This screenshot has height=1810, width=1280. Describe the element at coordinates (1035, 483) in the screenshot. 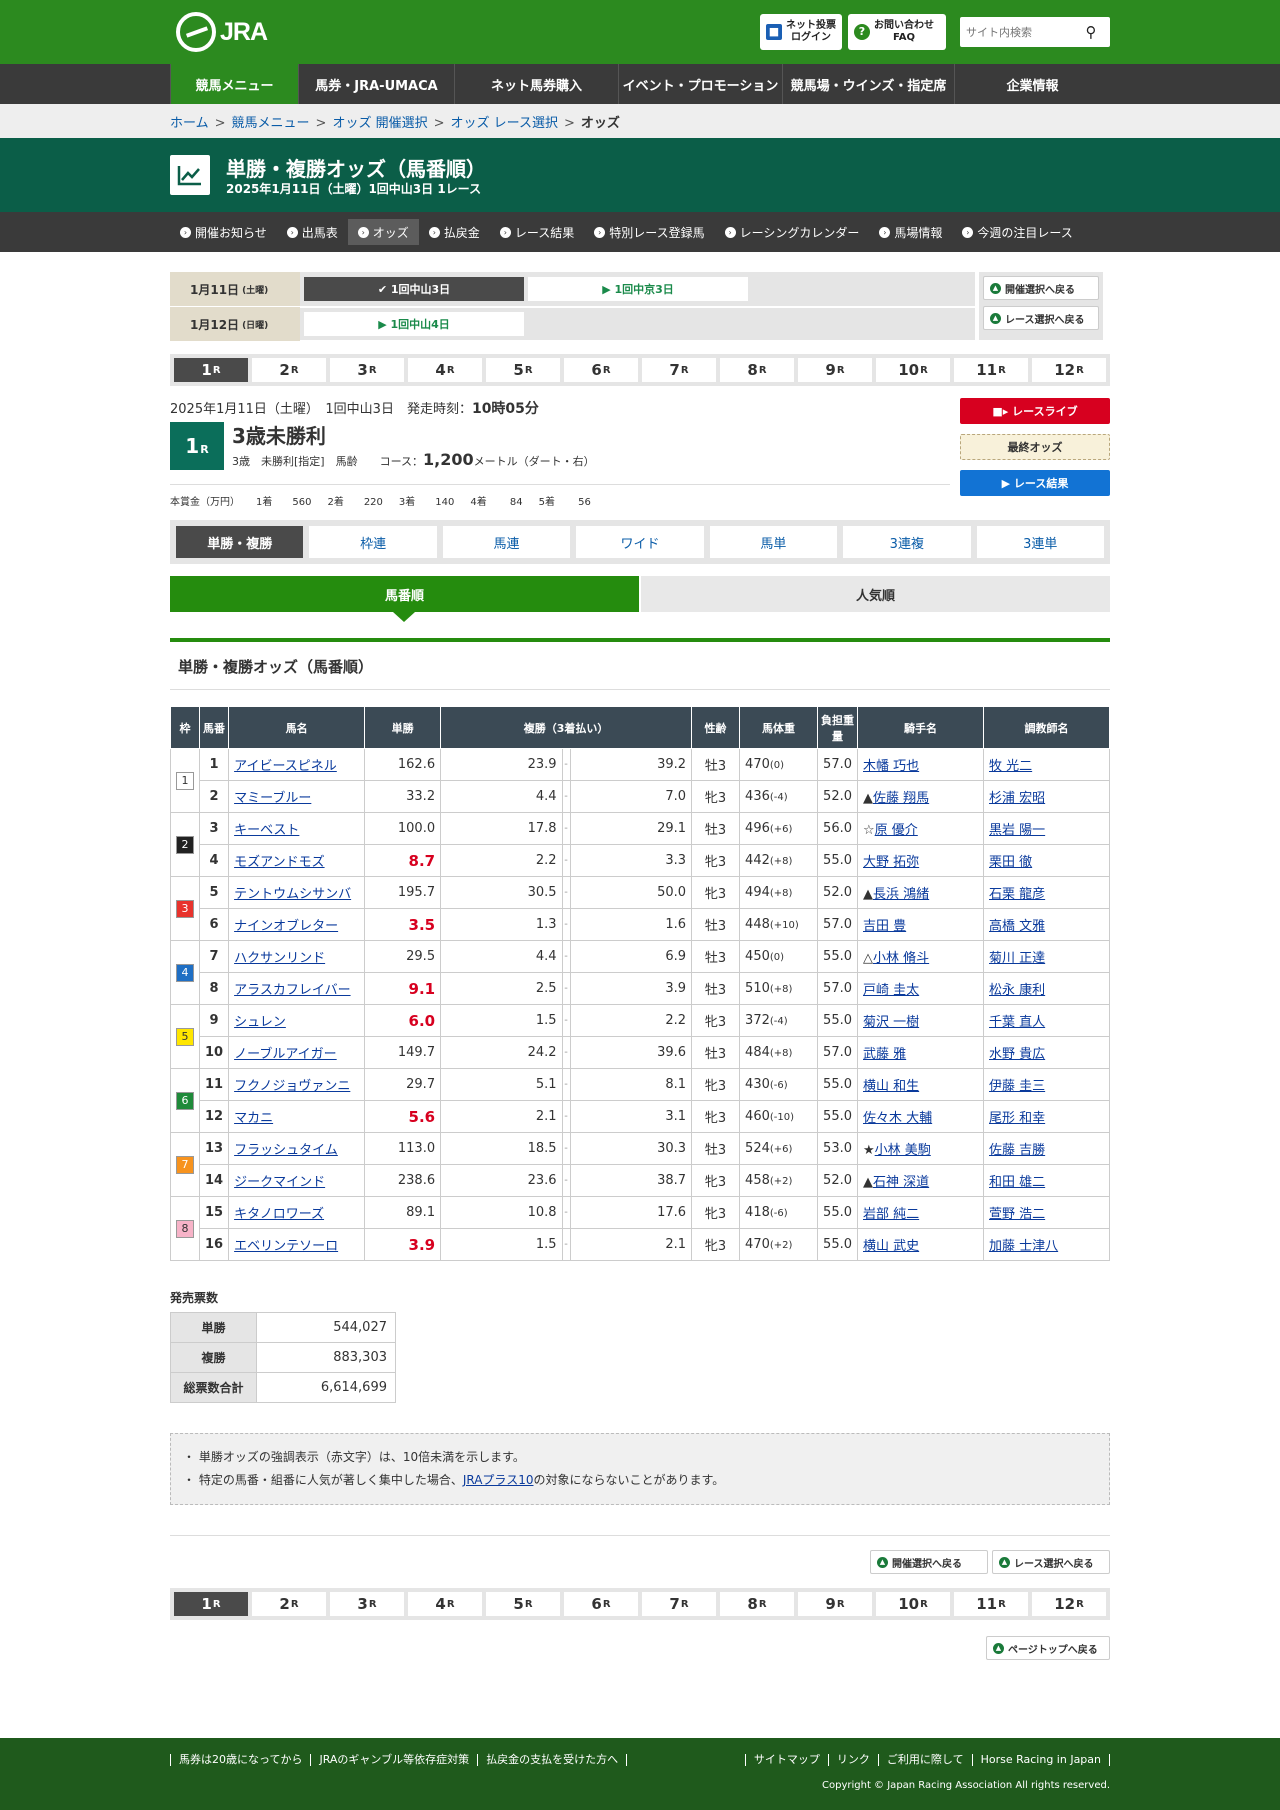

I see `race-result-button: ▶ レース結果` at that location.